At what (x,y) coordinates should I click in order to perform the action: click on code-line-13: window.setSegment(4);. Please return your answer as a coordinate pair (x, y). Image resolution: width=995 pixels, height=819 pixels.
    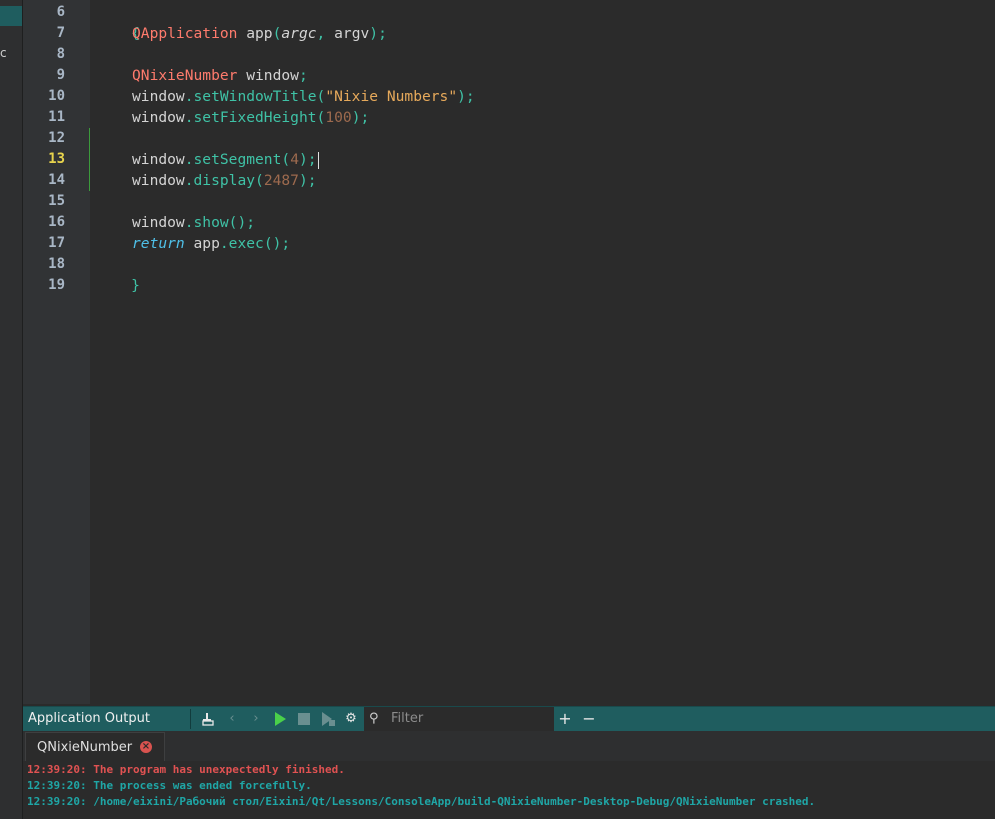
    Looking at the image, I should click on (225, 159).